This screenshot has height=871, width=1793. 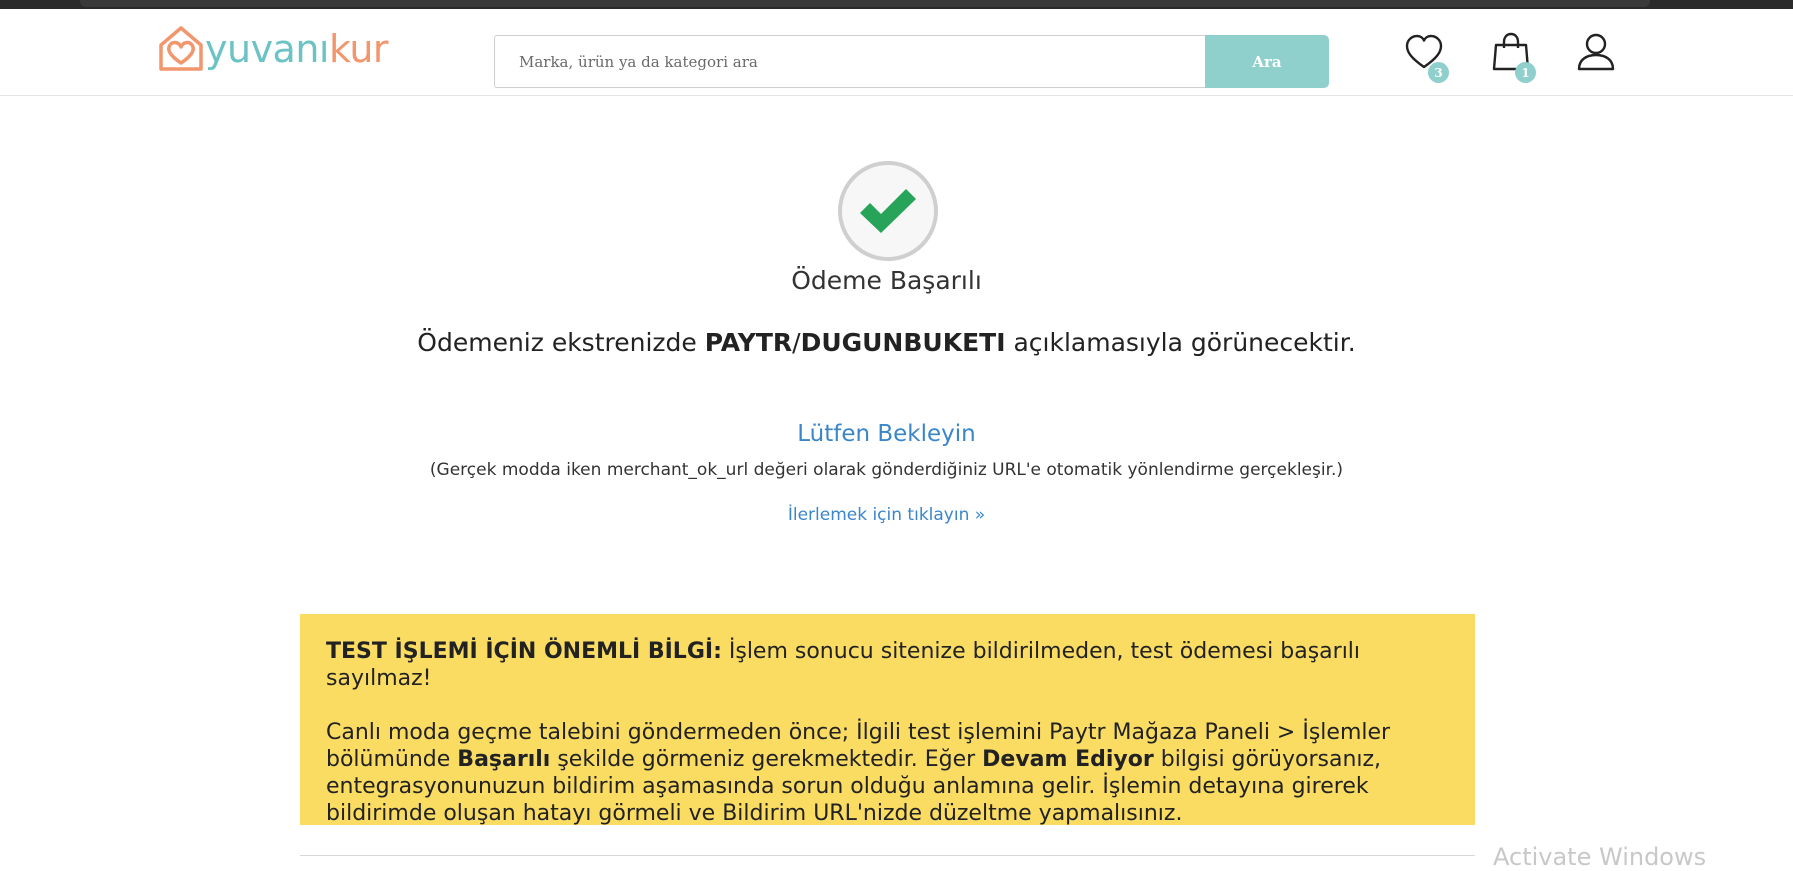 I want to click on content-divider, so click(x=887, y=855).